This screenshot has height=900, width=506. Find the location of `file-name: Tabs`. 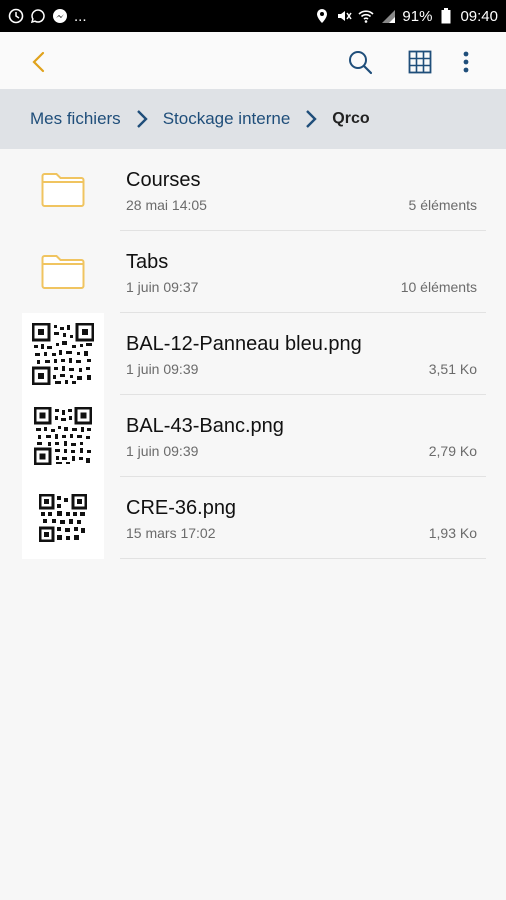

file-name: Tabs is located at coordinates (147, 262).